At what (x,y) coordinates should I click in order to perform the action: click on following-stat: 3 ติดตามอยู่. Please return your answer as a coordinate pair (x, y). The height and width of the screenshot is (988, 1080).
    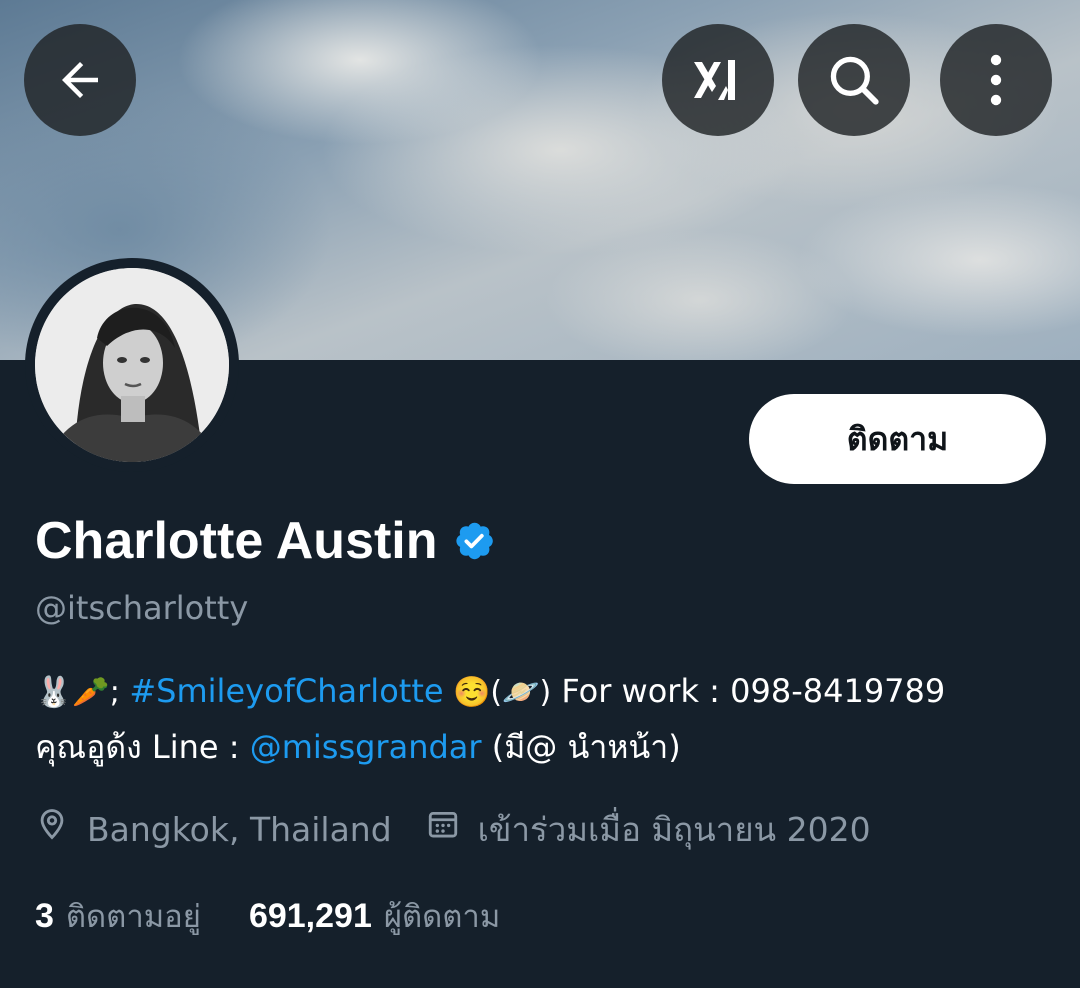
    Looking at the image, I should click on (118, 916).